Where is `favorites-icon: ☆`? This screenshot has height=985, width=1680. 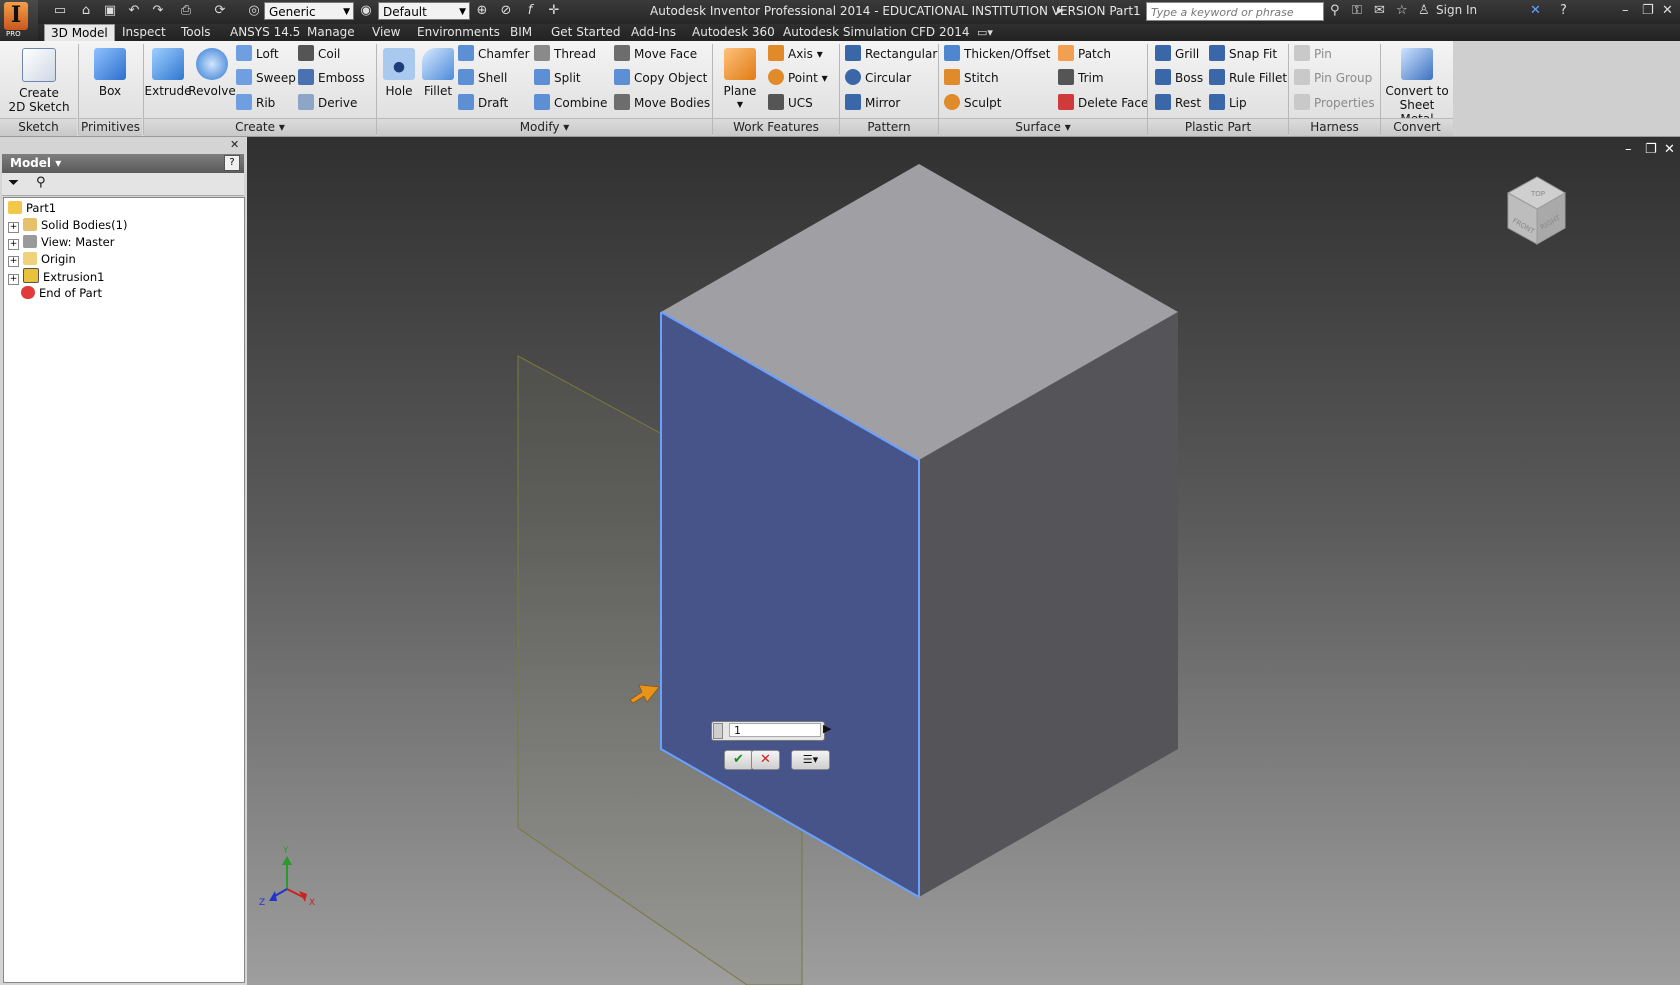
favorites-icon: ☆ is located at coordinates (1402, 10).